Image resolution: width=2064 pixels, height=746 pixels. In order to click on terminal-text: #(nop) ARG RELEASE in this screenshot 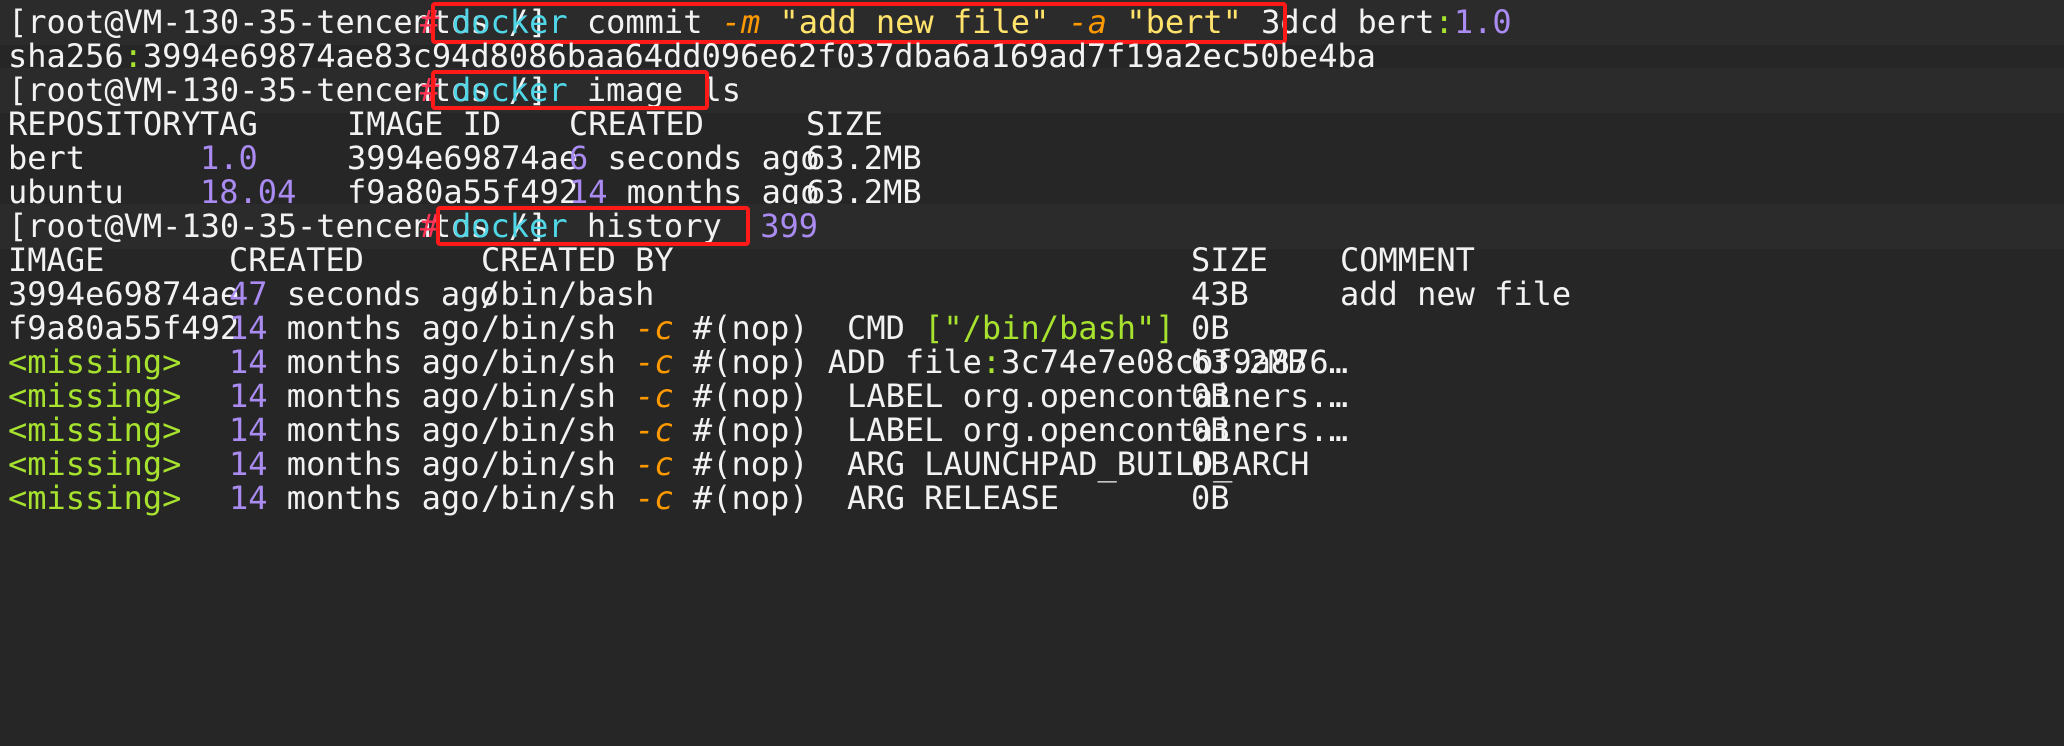, I will do `click(866, 498)`.